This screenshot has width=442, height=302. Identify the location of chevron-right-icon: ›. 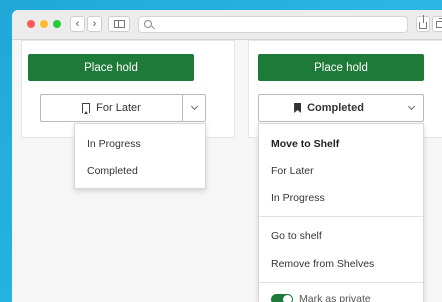
(94, 23).